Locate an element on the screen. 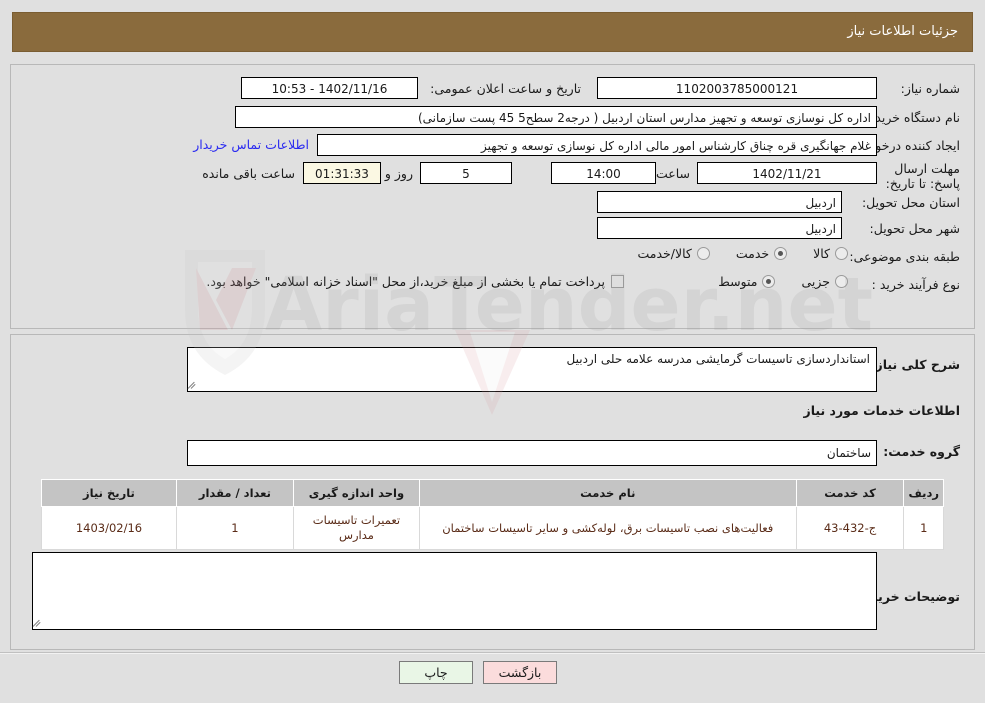  table-cell-code: ج-432-43 is located at coordinates (850, 528).